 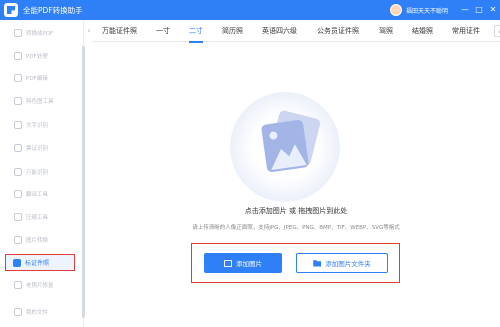 I want to click on add-image-label: 添加图片, so click(x=249, y=264).